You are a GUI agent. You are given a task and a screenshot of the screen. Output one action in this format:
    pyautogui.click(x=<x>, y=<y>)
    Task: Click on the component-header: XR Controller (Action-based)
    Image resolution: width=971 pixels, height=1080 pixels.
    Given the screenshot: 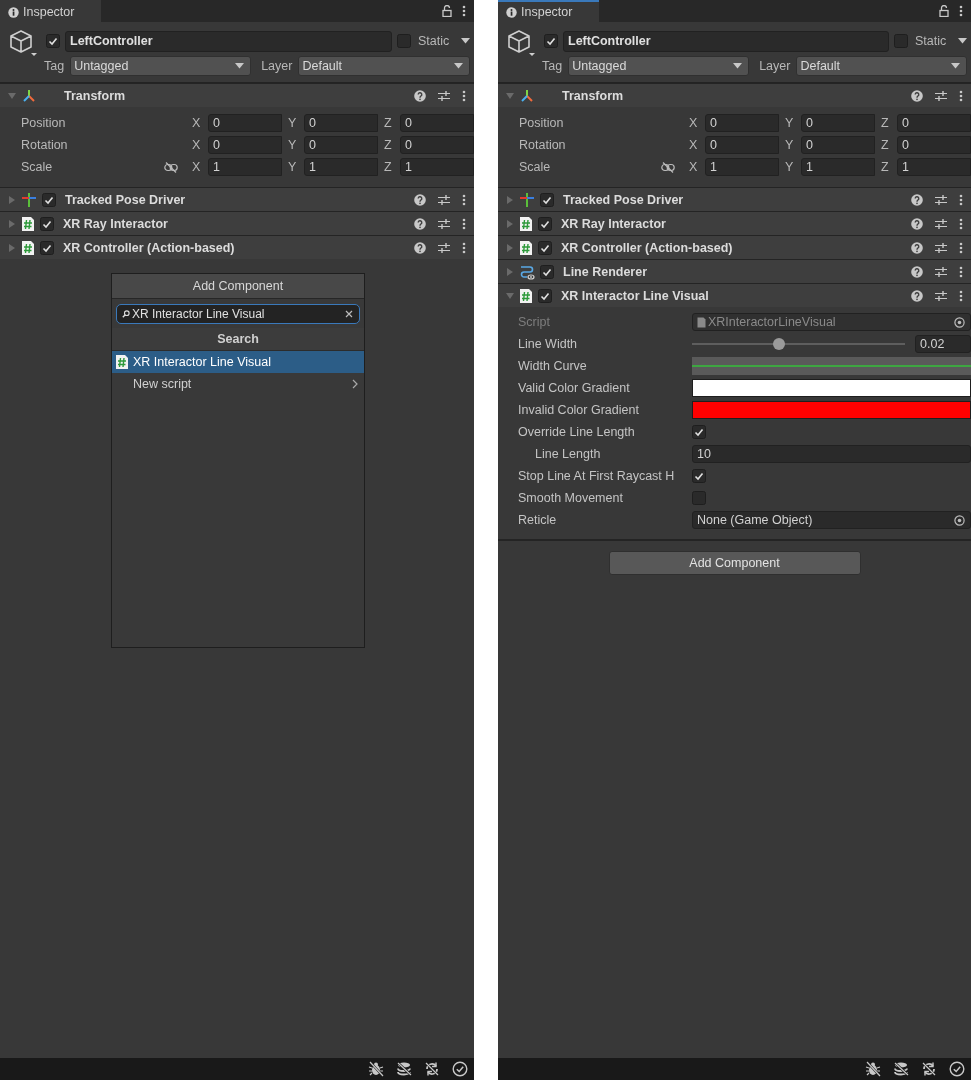 What is the action you would take?
    pyautogui.click(x=237, y=247)
    